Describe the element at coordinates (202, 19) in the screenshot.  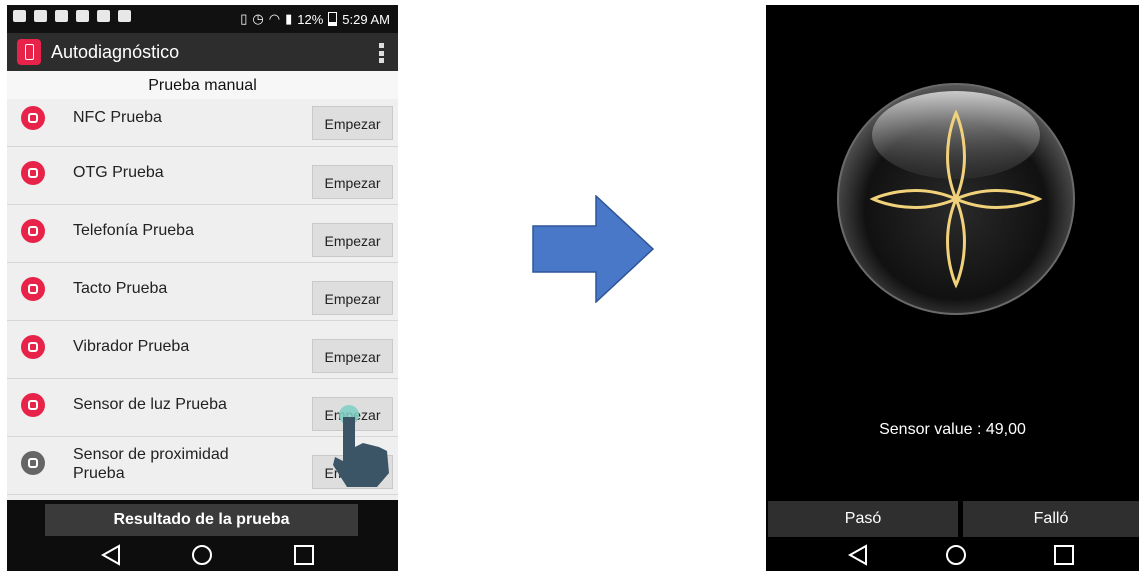
I see `status-bar: ▯ ◷ ◠ ▮ 12% 5:29 AM` at that location.